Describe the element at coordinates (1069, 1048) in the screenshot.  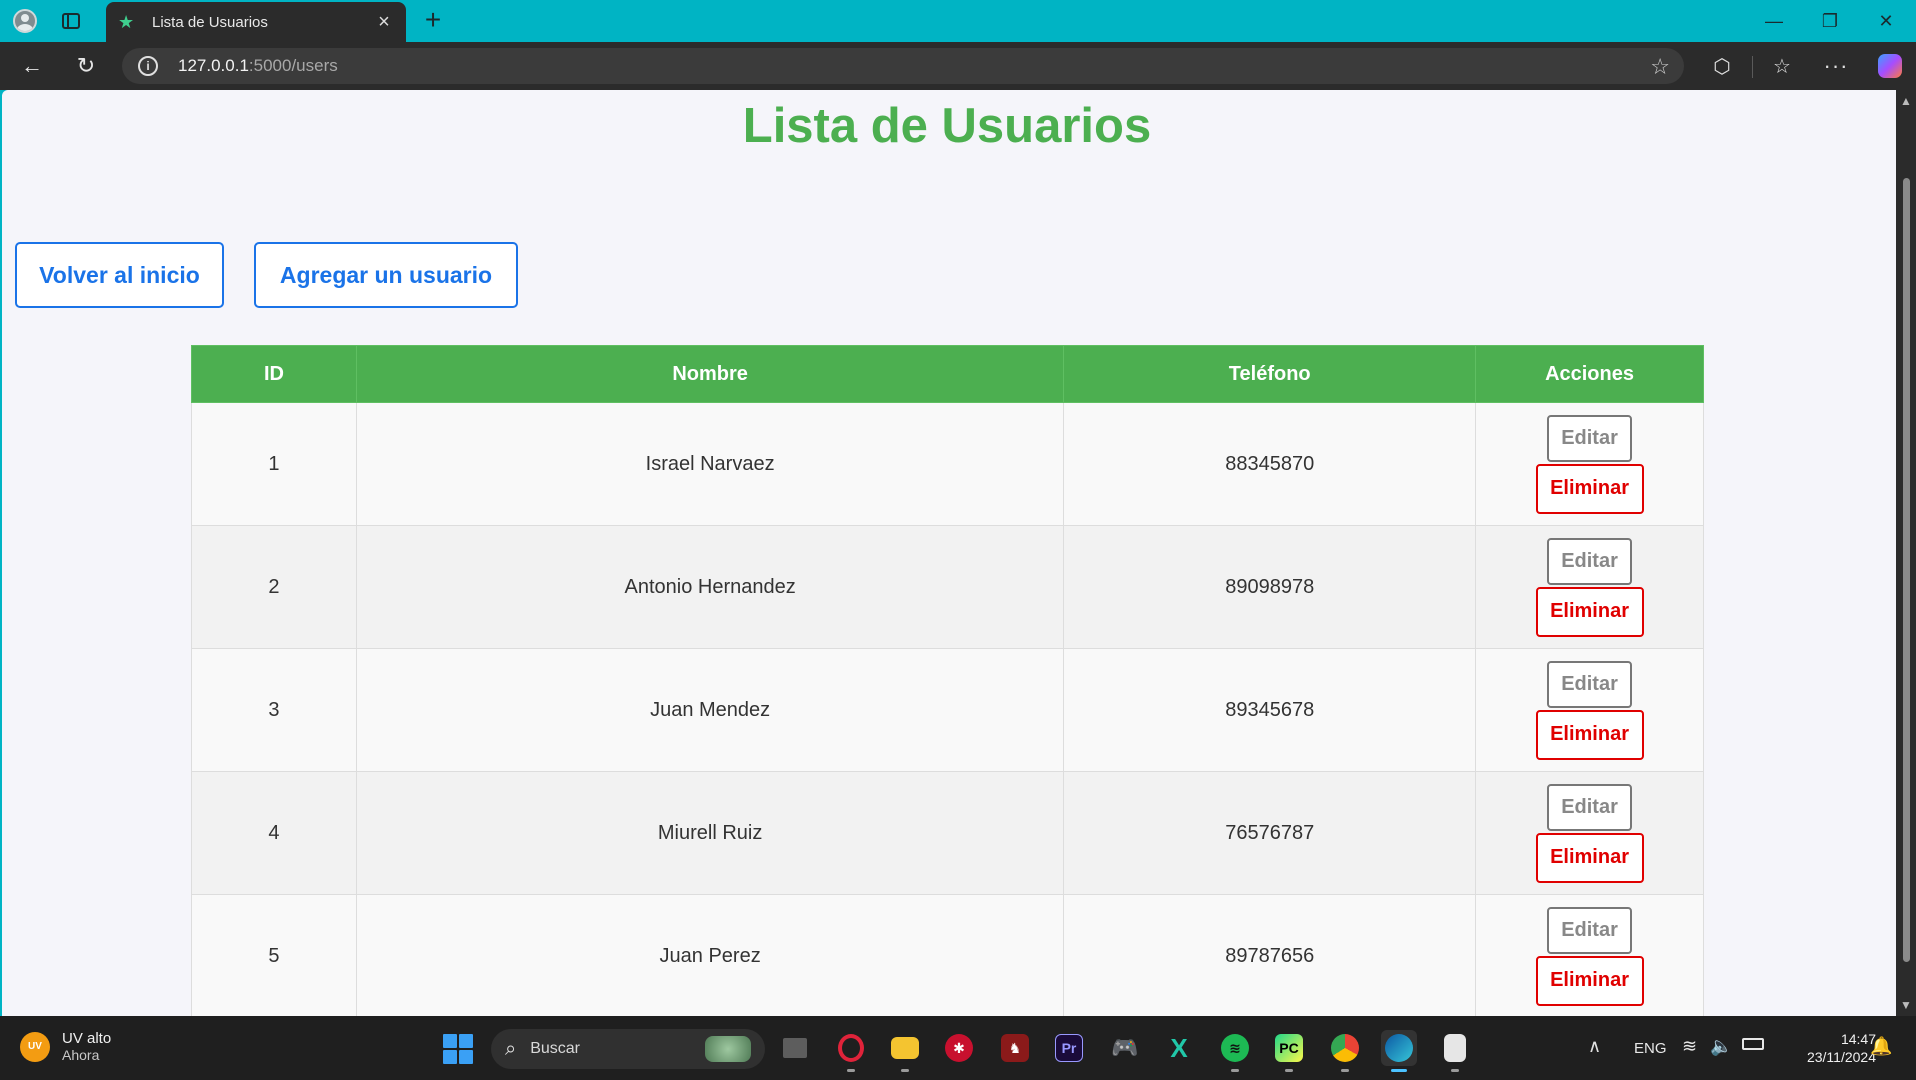
I see `premiere-pro-icon: Pr` at that location.